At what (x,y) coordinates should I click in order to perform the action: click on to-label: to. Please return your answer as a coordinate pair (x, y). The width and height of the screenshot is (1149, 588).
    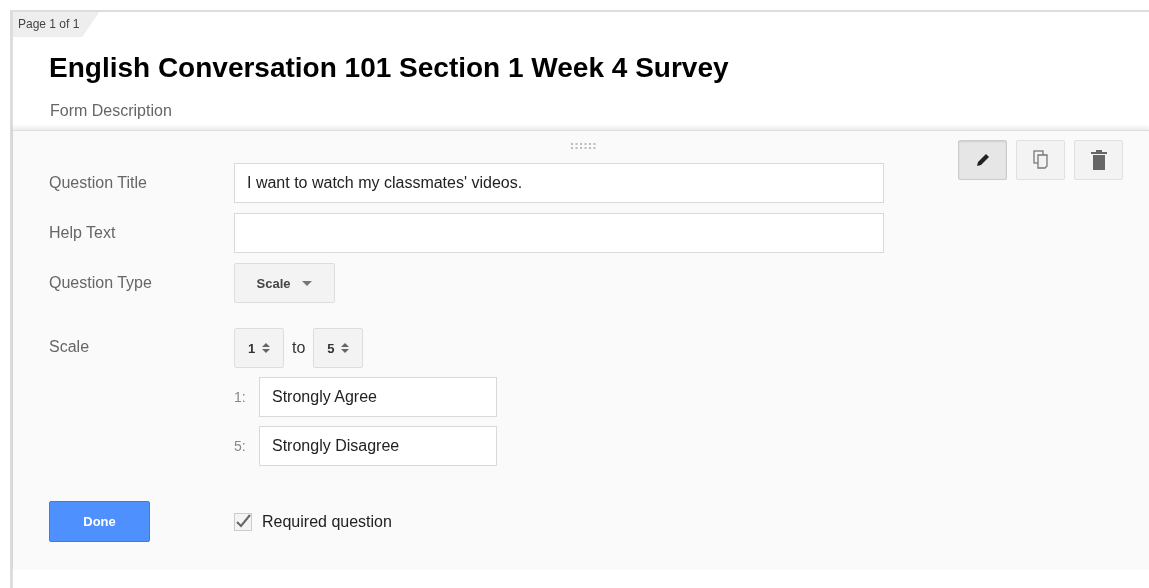
    Looking at the image, I should click on (299, 348).